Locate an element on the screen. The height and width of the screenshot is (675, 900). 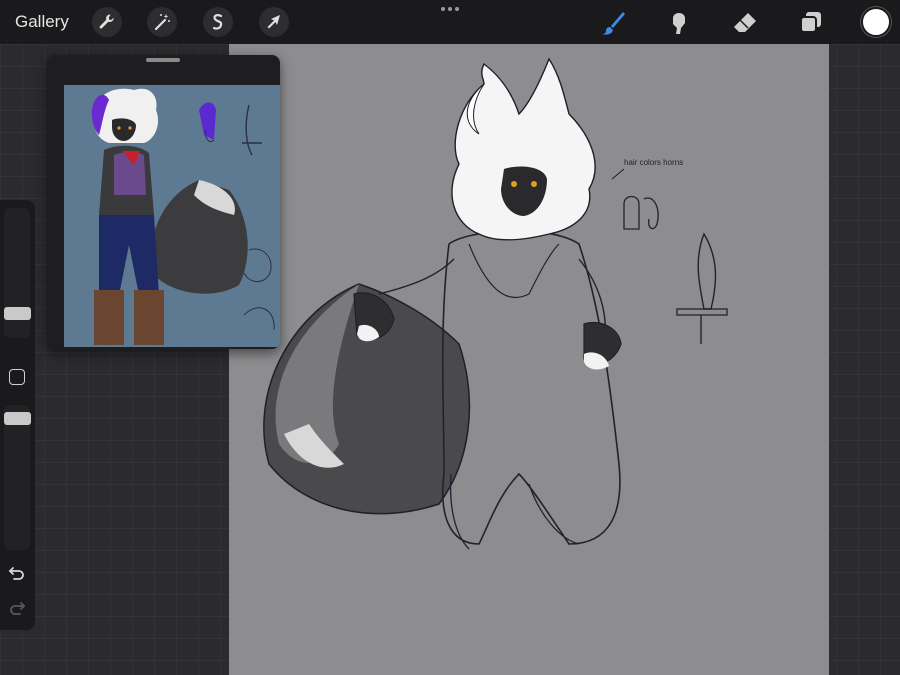
reference-window: ~~~ is located at coordinates (163, 202).